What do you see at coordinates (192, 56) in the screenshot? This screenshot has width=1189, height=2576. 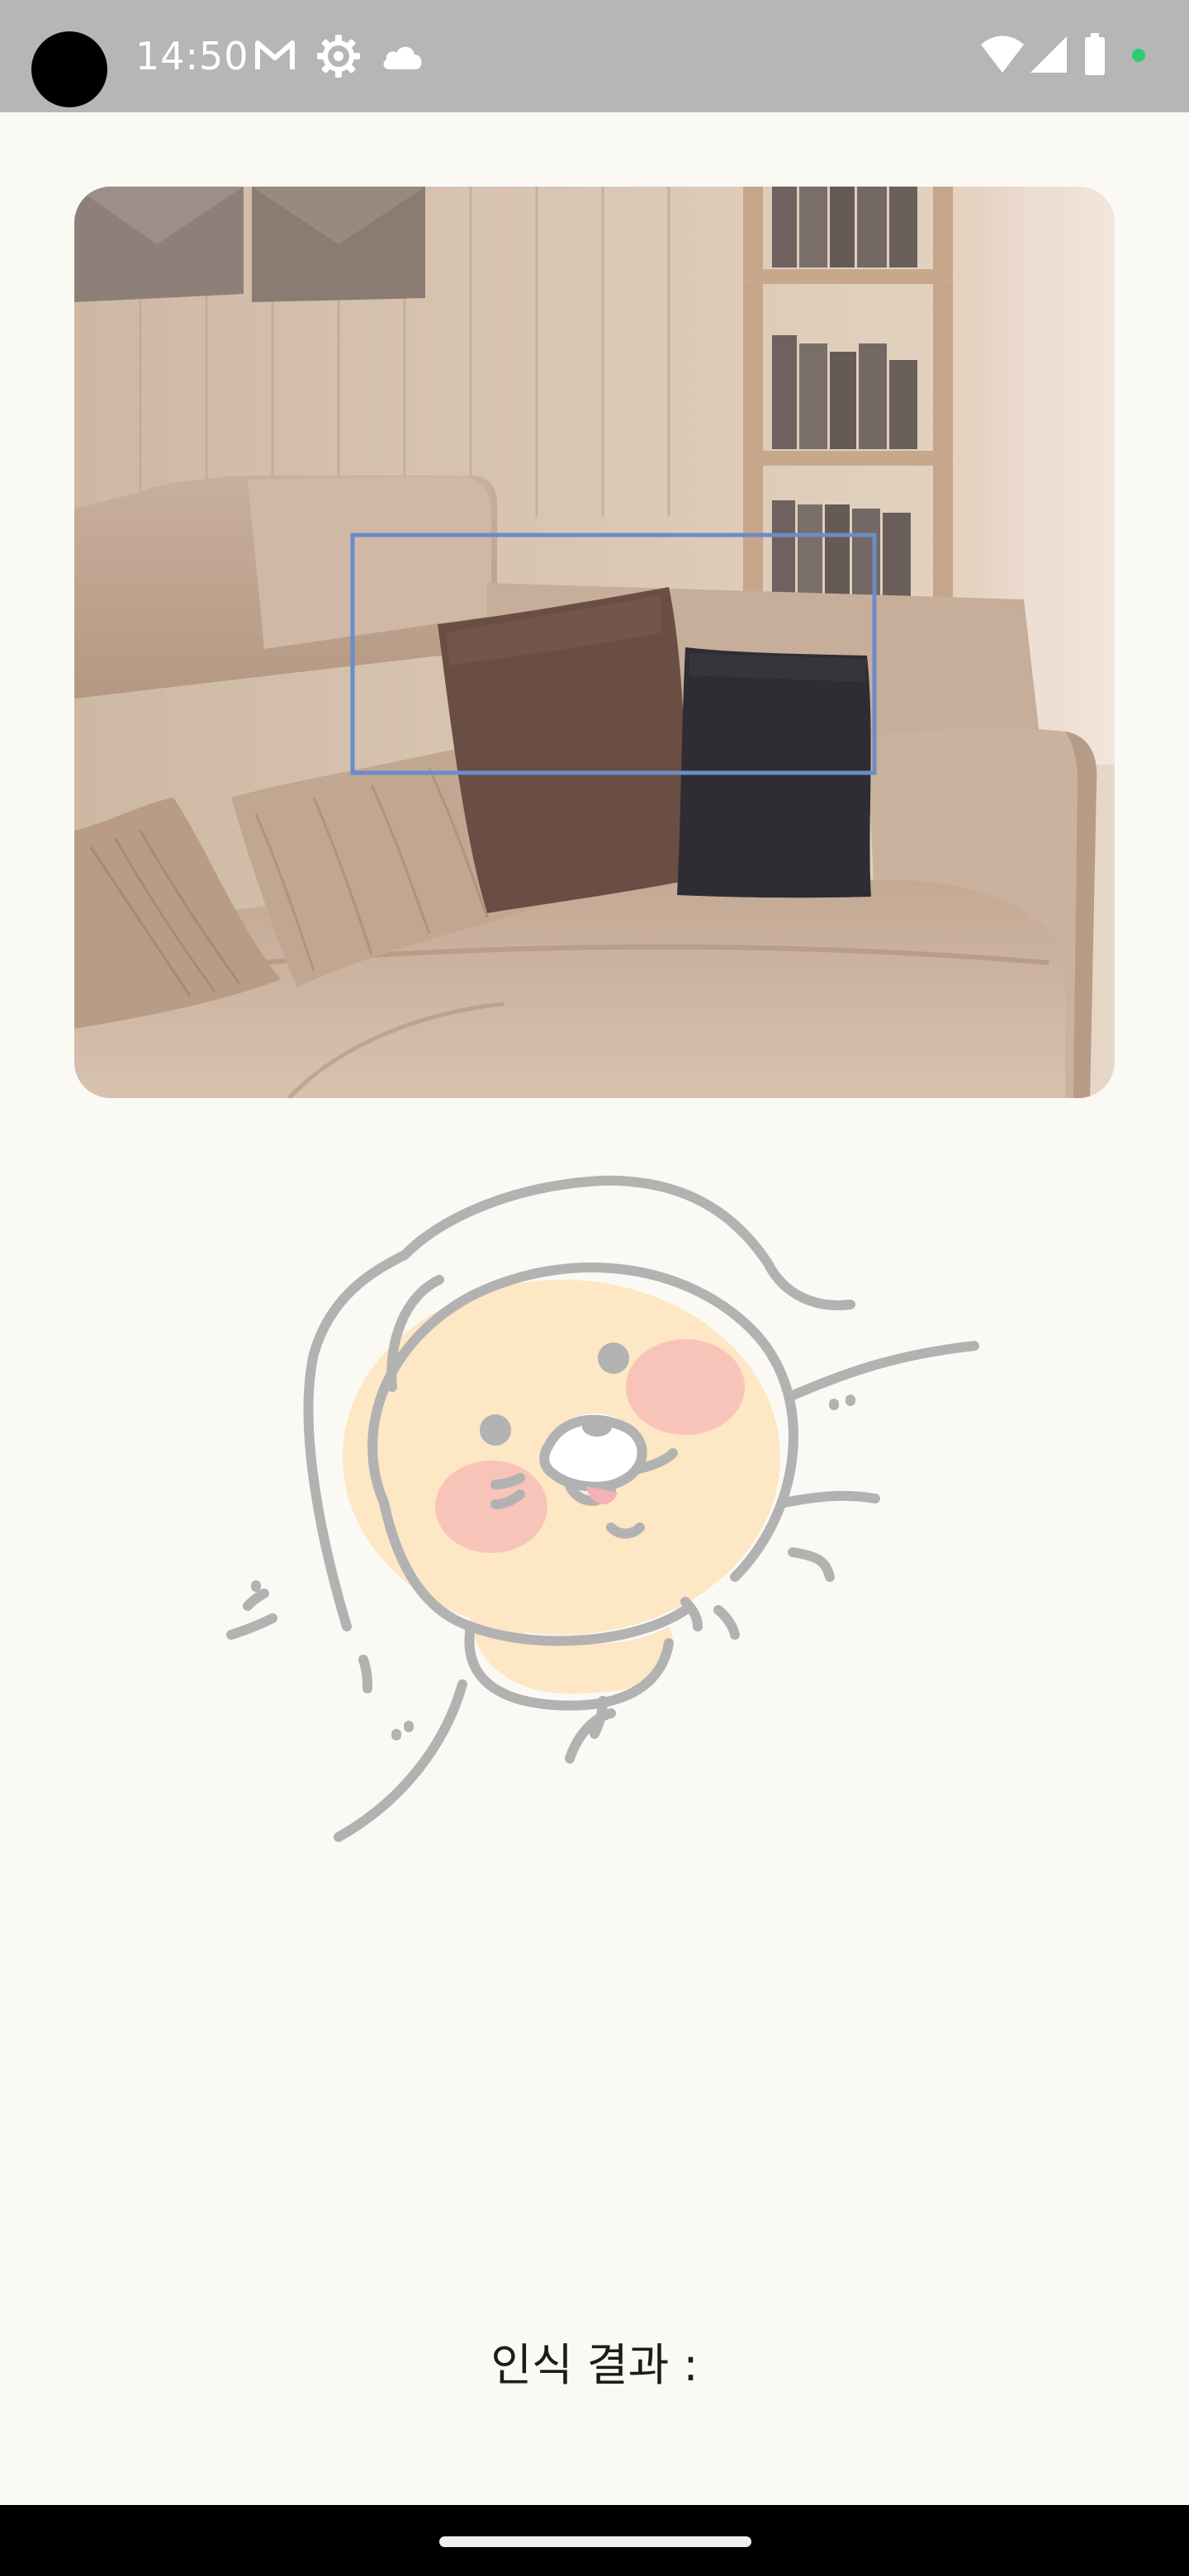 I see `status-time: 14:50` at bounding box center [192, 56].